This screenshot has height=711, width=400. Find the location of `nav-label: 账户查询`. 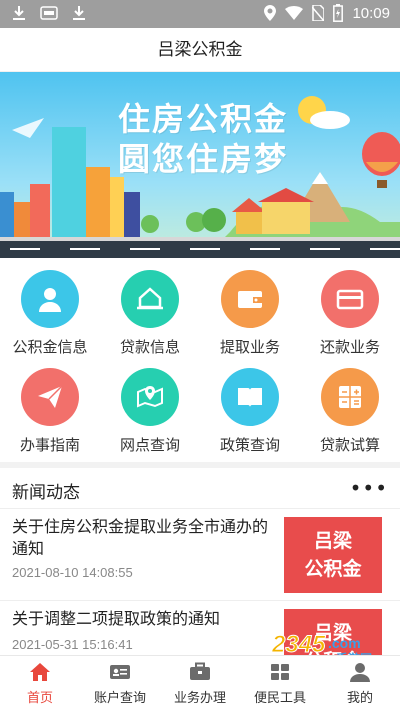

nav-label: 账户查询 is located at coordinates (119, 697).